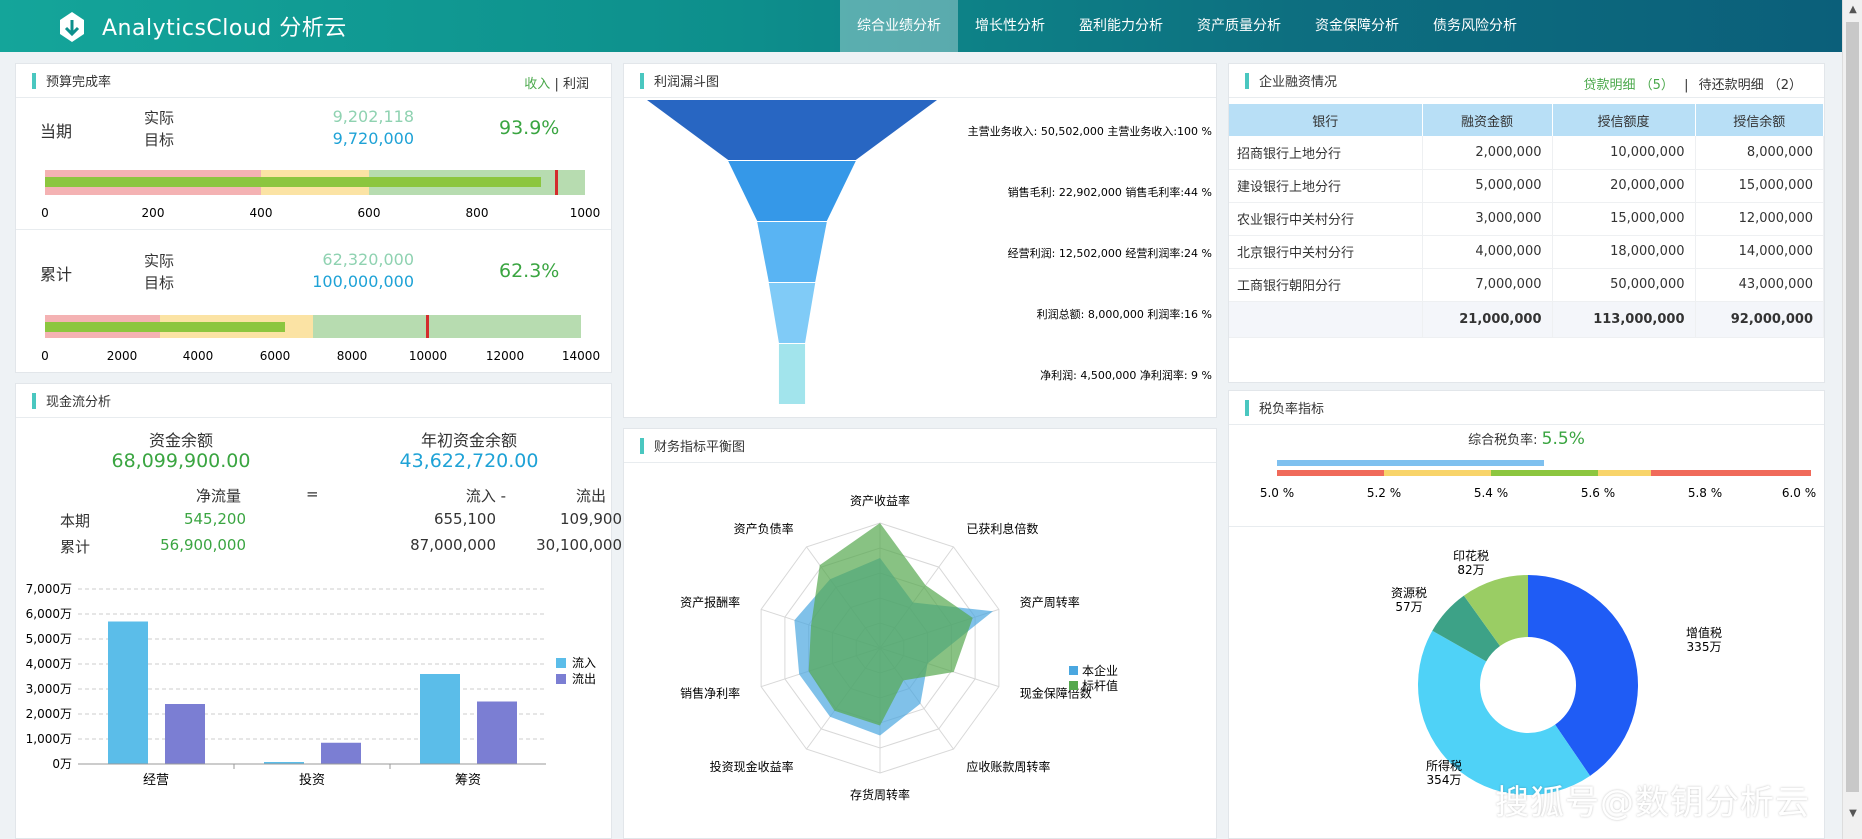 The image size is (1862, 839). What do you see at coordinates (203, 545) in the screenshot?
I see `cumulative-net-flow: 56,900,000` at bounding box center [203, 545].